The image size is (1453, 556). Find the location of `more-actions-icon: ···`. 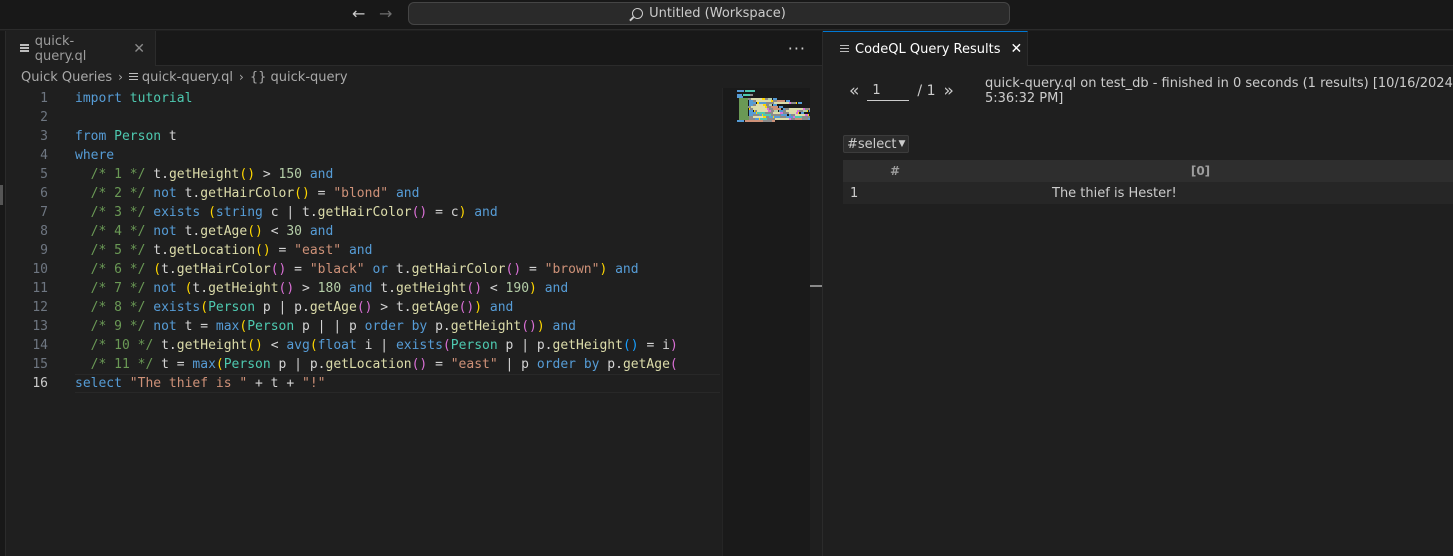

more-actions-icon: ··· is located at coordinates (797, 48).